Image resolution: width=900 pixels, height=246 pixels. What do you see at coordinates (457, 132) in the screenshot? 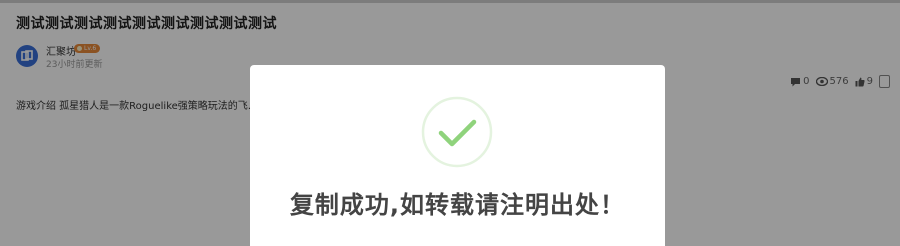
I see `checkmark-circle-icon` at bounding box center [457, 132].